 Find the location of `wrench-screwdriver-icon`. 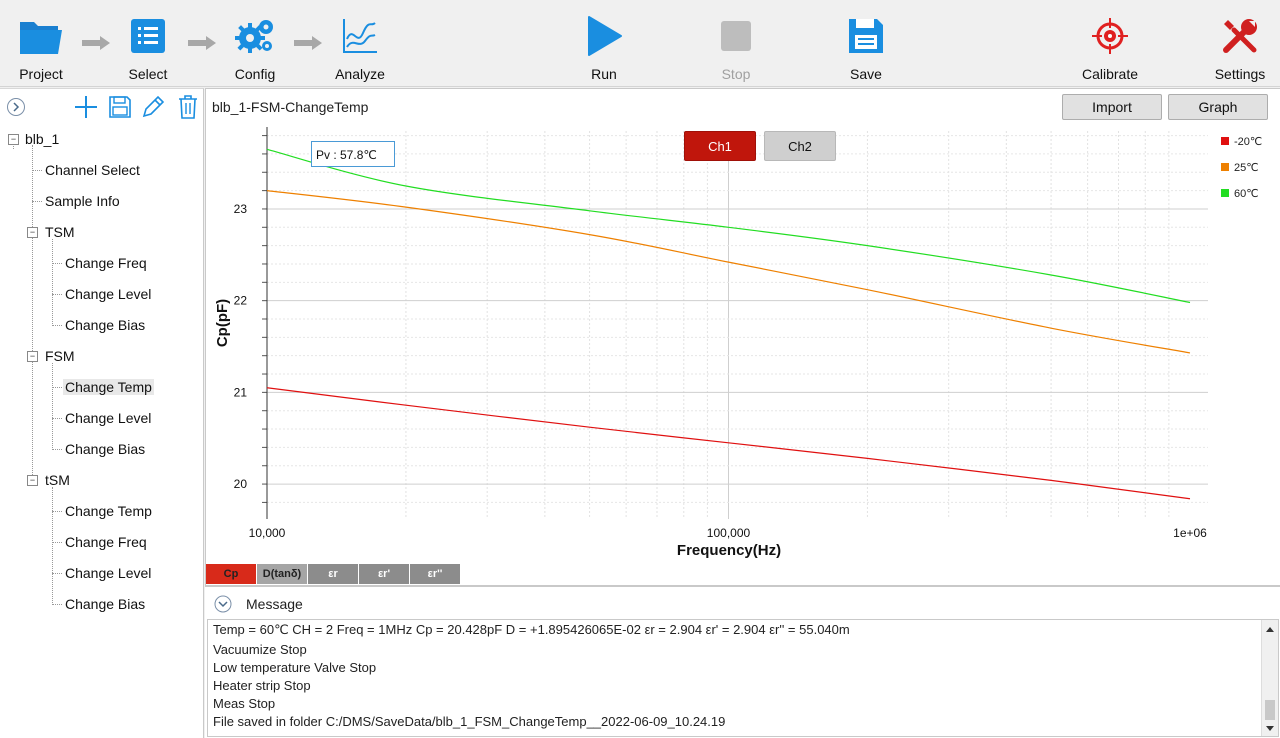

wrench-screwdriver-icon is located at coordinates (1240, 36).